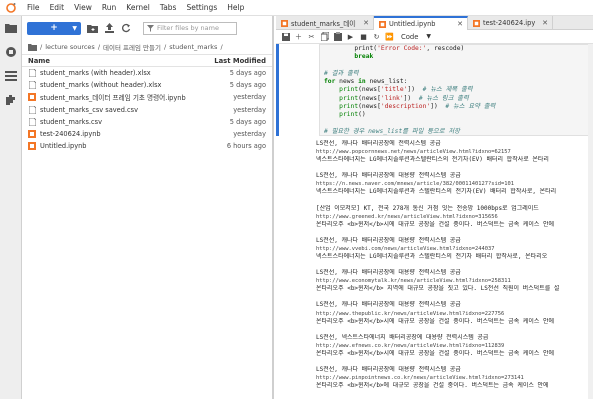  Describe the element at coordinates (364, 57) in the screenshot. I see `code-token: break` at that location.